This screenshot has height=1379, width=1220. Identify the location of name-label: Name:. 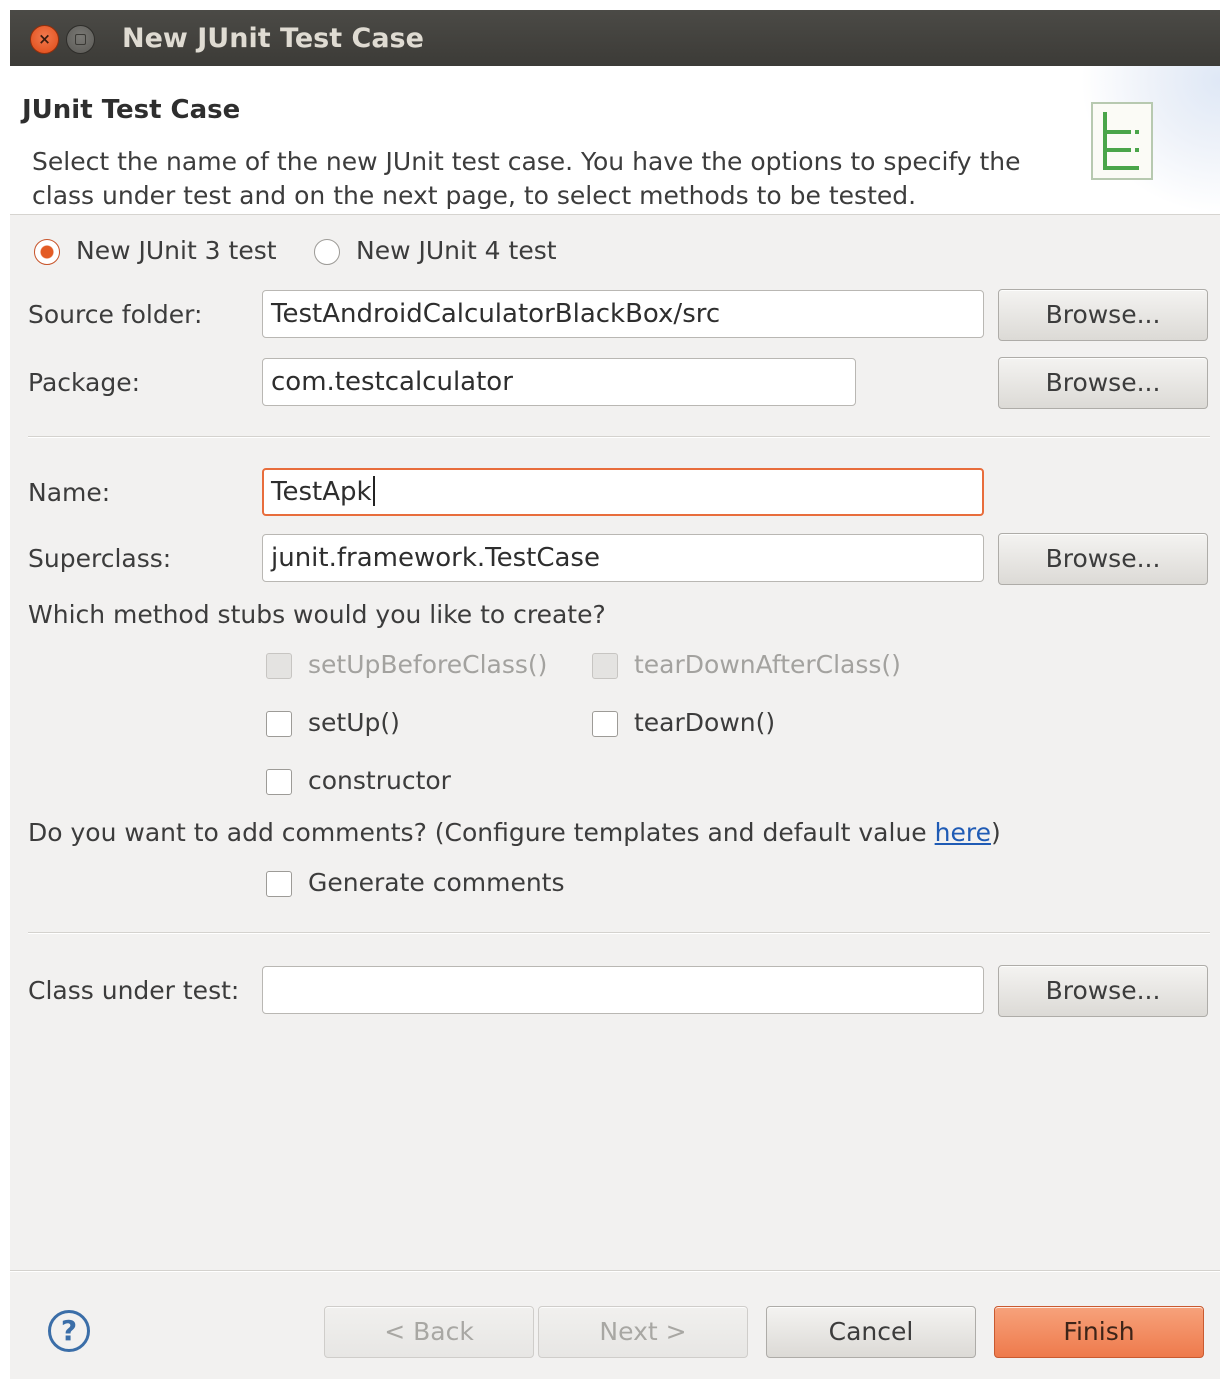
(69, 492).